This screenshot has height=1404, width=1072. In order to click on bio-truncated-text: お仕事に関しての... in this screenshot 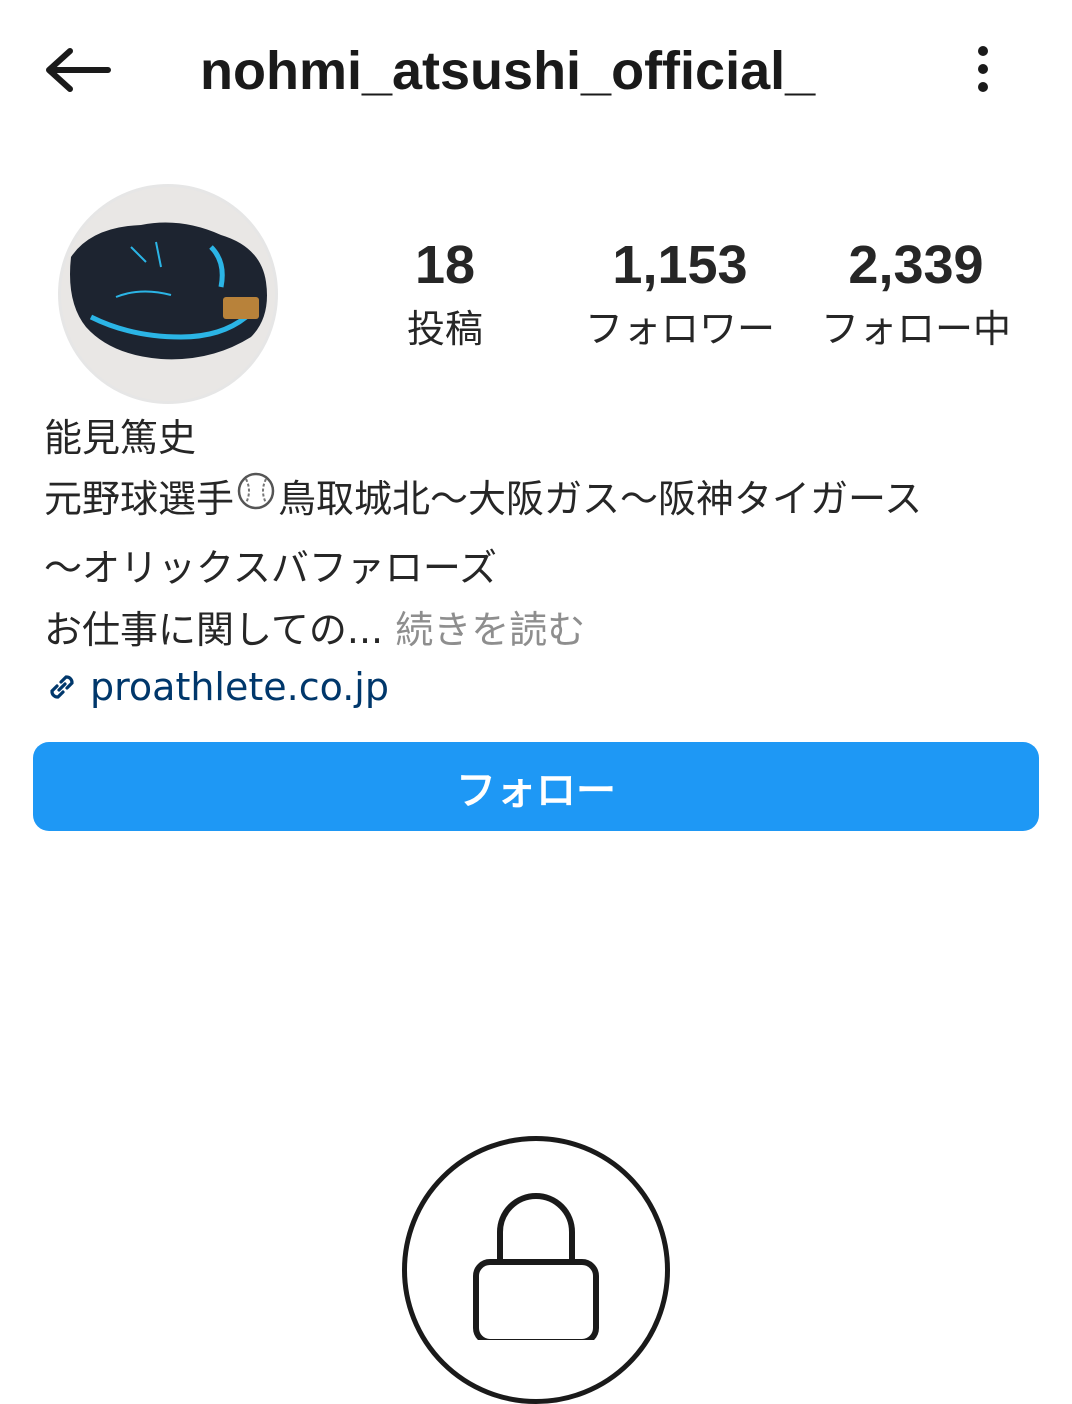, I will do `click(214, 629)`.